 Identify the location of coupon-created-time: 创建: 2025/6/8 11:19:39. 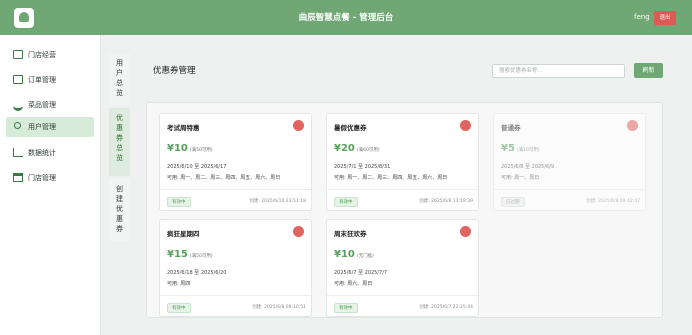
(446, 201).